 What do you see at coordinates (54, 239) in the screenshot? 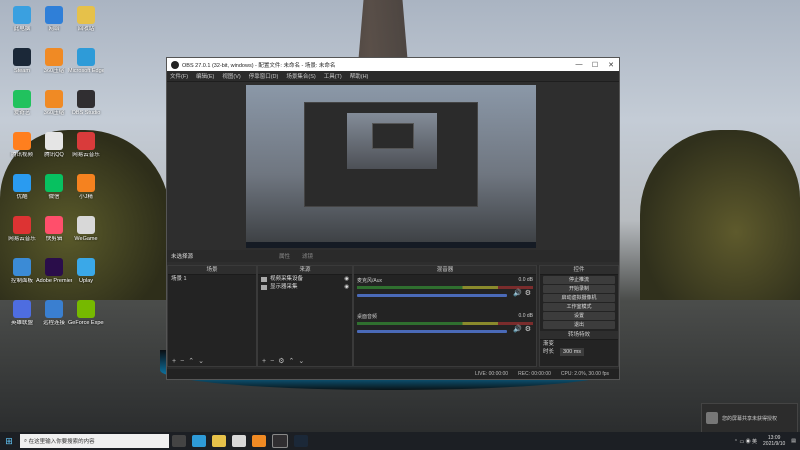
I see `desktop-icon-label: 快剪辑` at bounding box center [54, 239].